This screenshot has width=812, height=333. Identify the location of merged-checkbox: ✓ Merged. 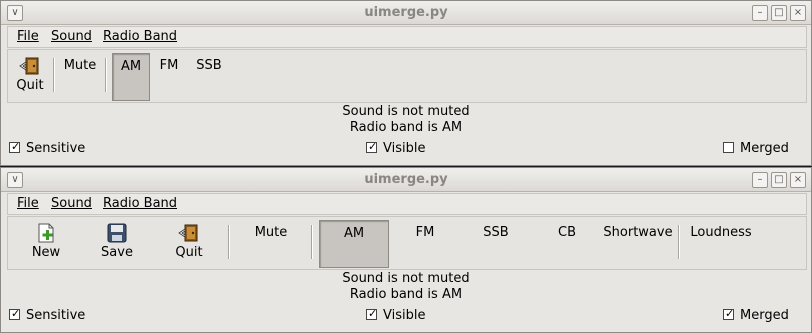
(756, 315).